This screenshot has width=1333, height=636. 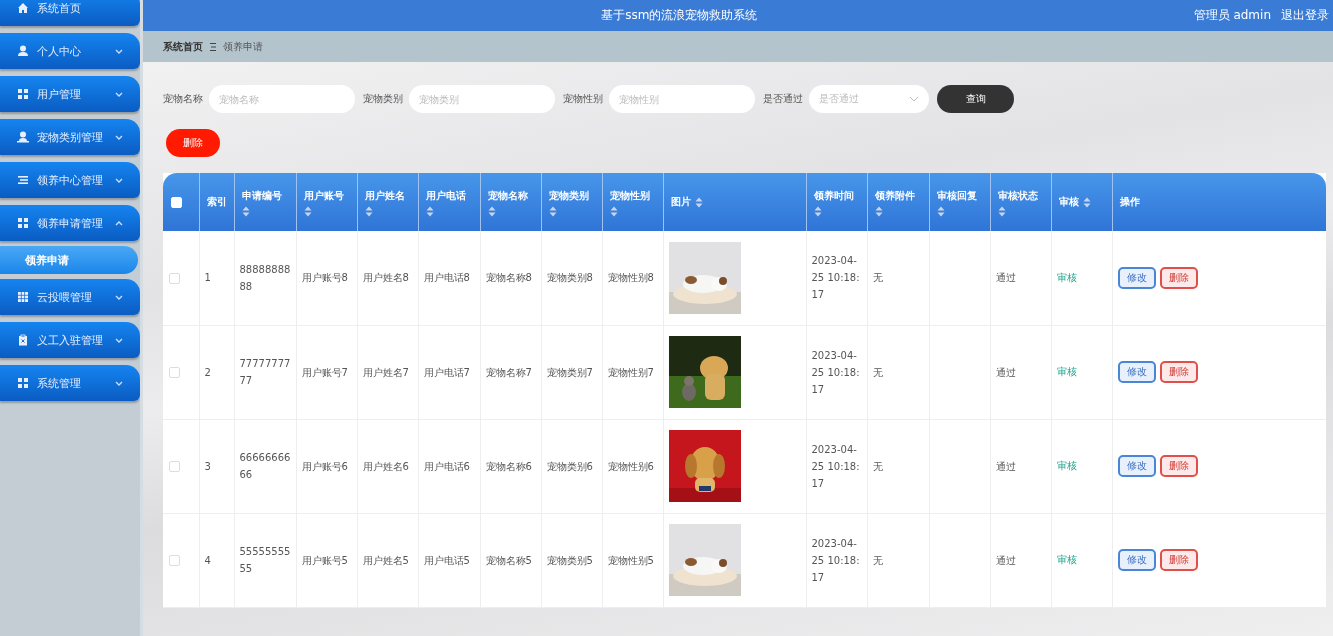 What do you see at coordinates (23, 8) in the screenshot?
I see `home-icon` at bounding box center [23, 8].